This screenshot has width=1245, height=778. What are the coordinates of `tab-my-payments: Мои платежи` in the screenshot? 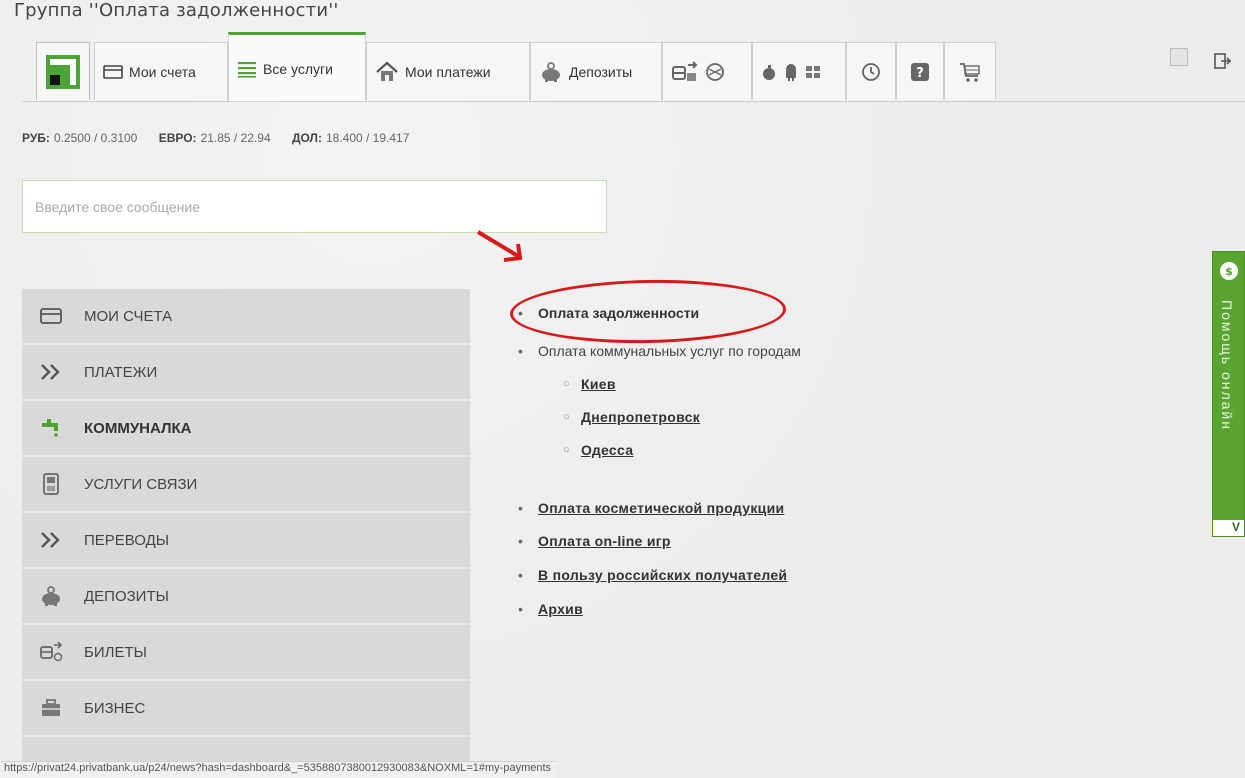 It's located at (448, 71).